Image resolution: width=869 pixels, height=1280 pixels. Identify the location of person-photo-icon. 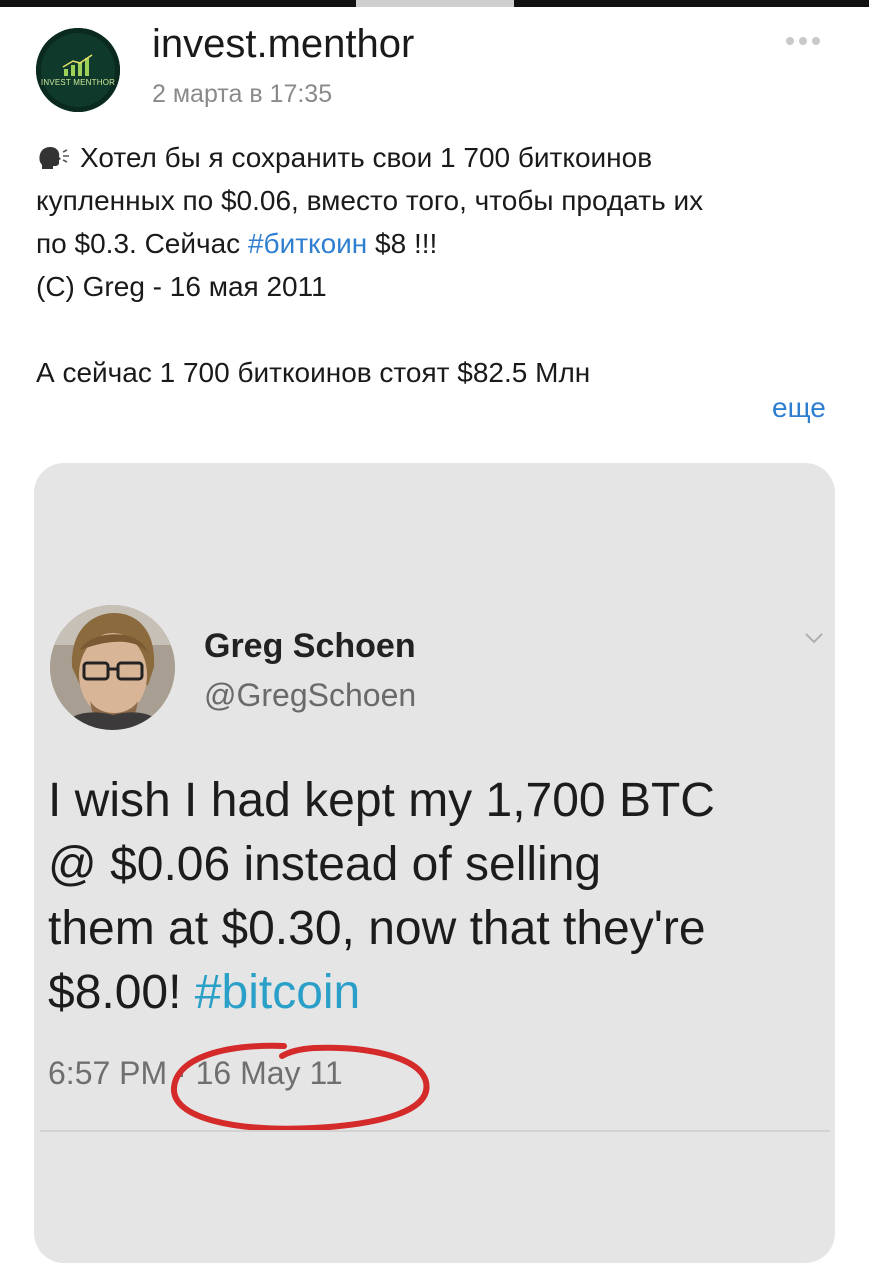
(112, 667).